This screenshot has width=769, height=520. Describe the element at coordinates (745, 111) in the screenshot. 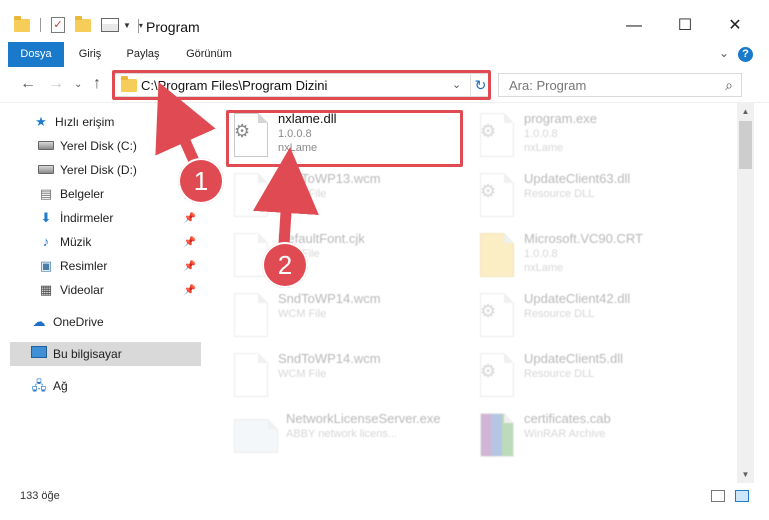

I see `scroll-up-icon: ▲` at that location.